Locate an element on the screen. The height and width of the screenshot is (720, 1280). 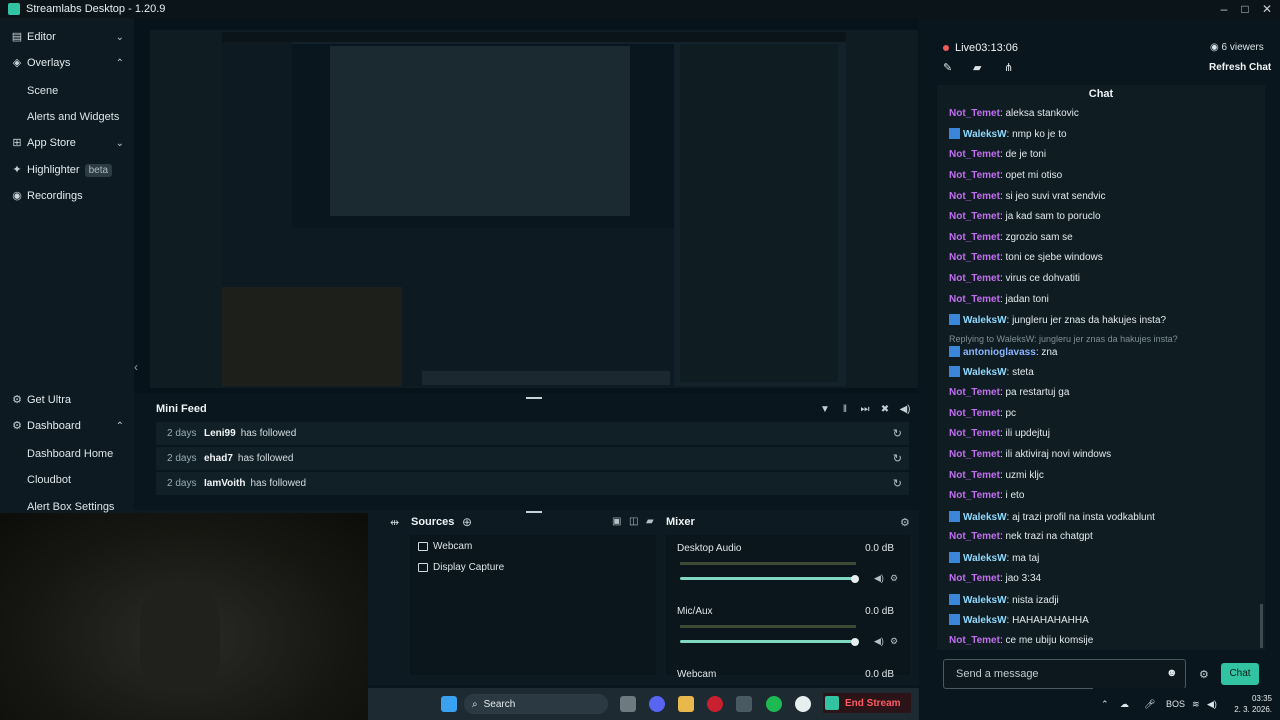
file-explorer-icon is located at coordinates (686, 704).